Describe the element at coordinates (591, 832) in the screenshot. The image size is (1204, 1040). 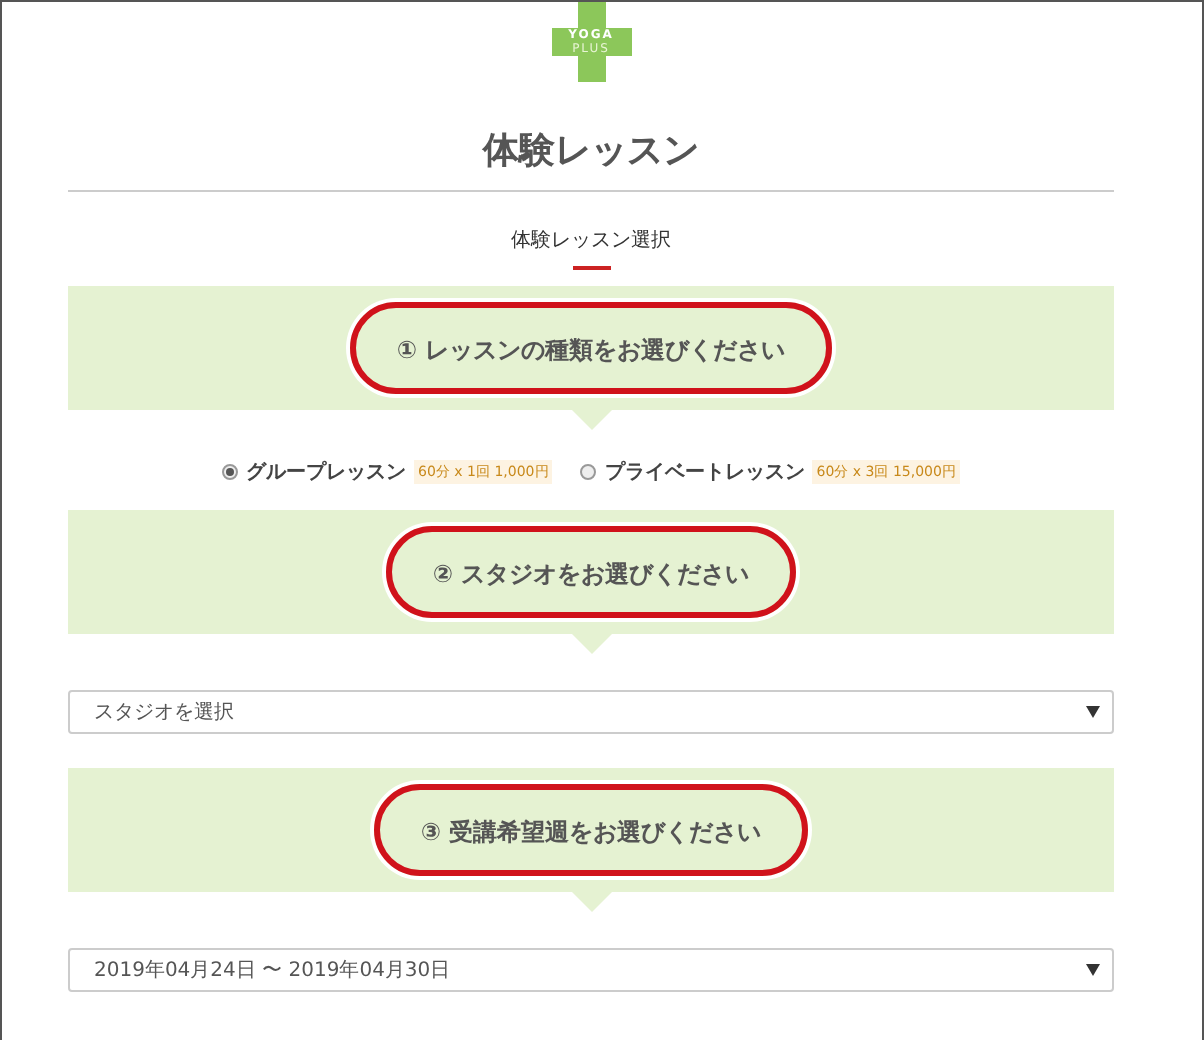
I see `section-heading: ③ 受講希望週をお選びください` at that location.